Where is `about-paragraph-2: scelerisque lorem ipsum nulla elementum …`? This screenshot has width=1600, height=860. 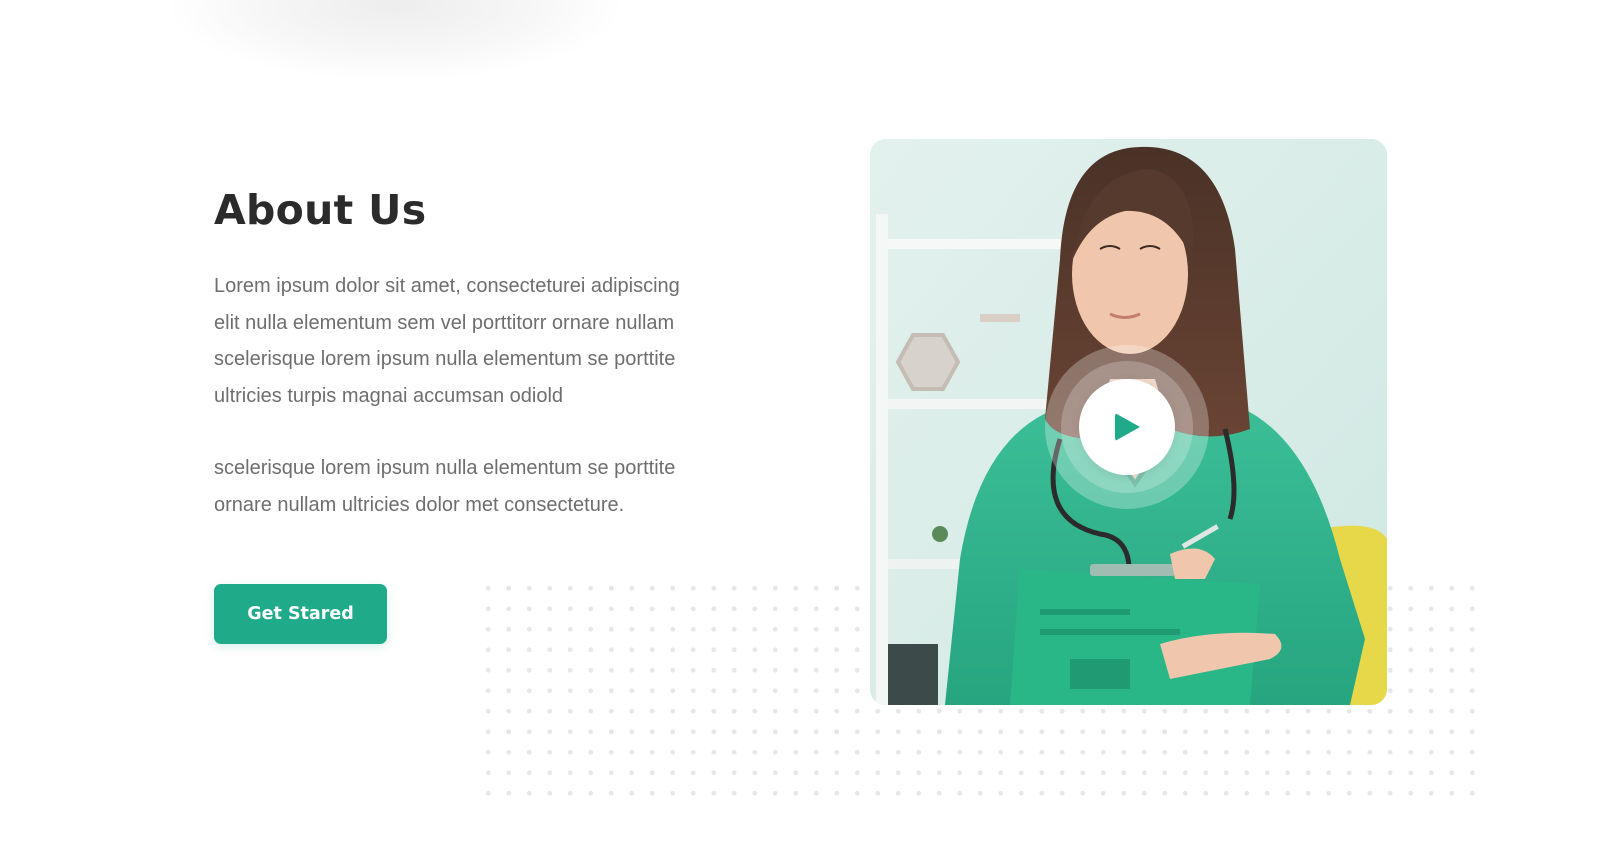 about-paragraph-2: scelerisque lorem ipsum nulla elementum … is located at coordinates (445, 486).